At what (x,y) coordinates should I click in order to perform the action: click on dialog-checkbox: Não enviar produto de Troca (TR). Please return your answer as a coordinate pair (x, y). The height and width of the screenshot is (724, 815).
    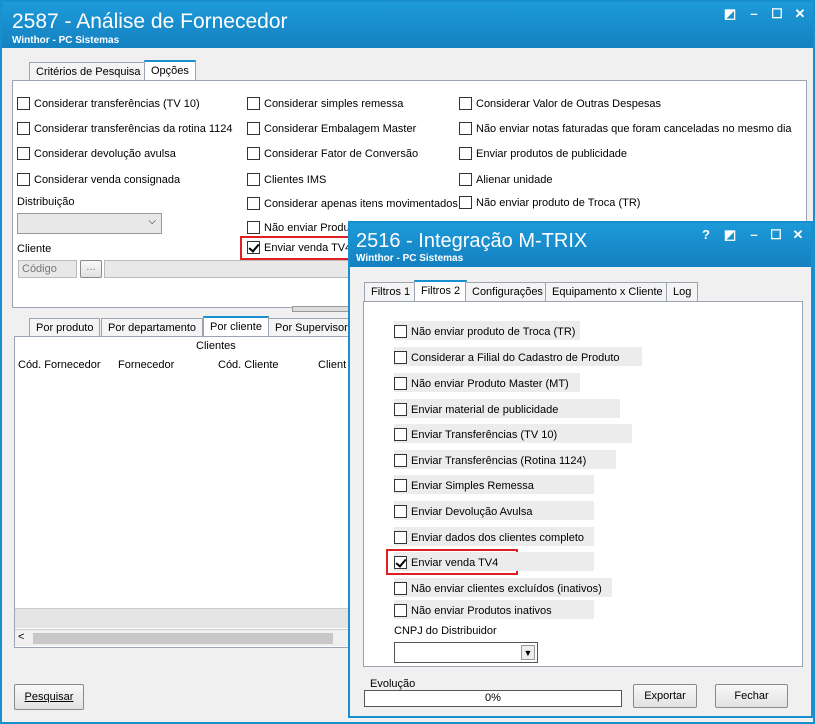
    Looking at the image, I should click on (484, 331).